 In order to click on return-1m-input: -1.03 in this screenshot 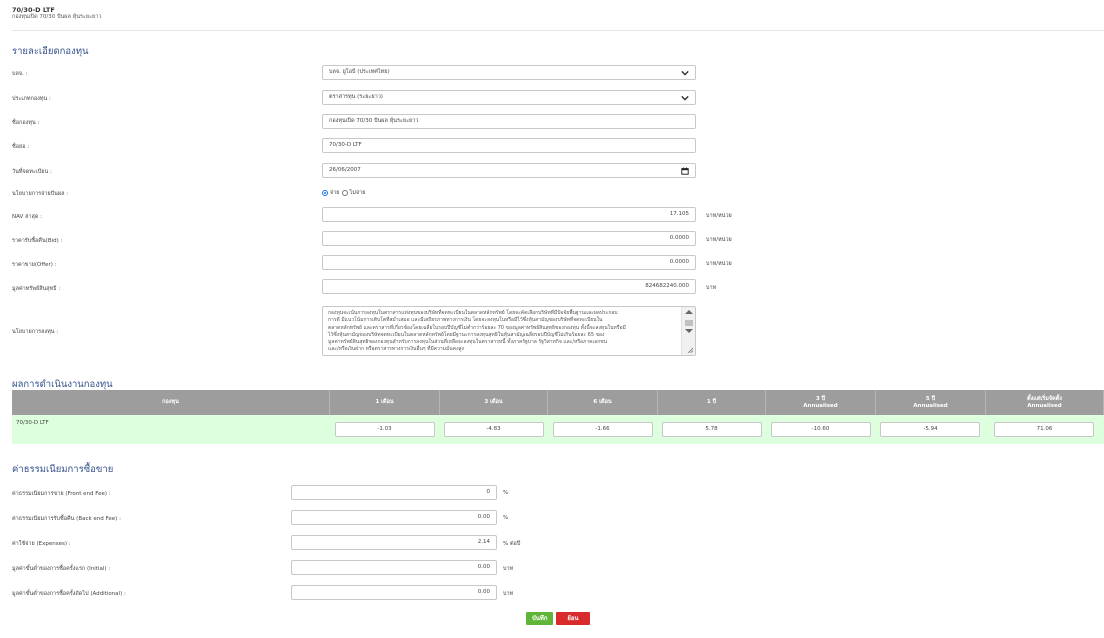, I will do `click(384, 429)`.